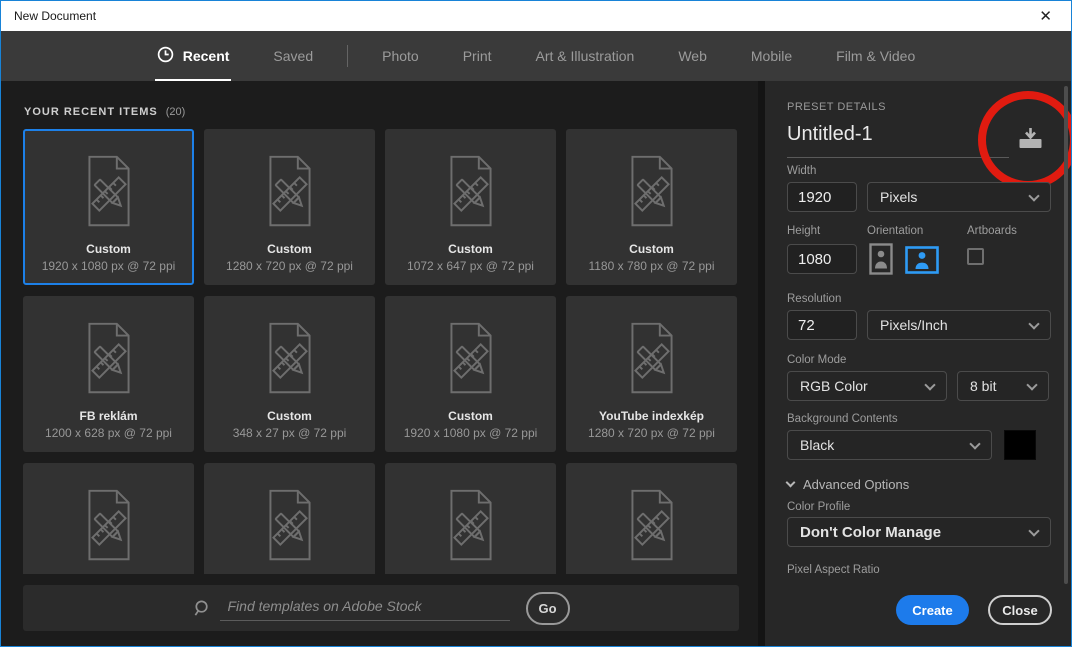 This screenshot has width=1072, height=647. Describe the element at coordinates (830, 134) in the screenshot. I see `document-name-field: Untitled-1` at that location.